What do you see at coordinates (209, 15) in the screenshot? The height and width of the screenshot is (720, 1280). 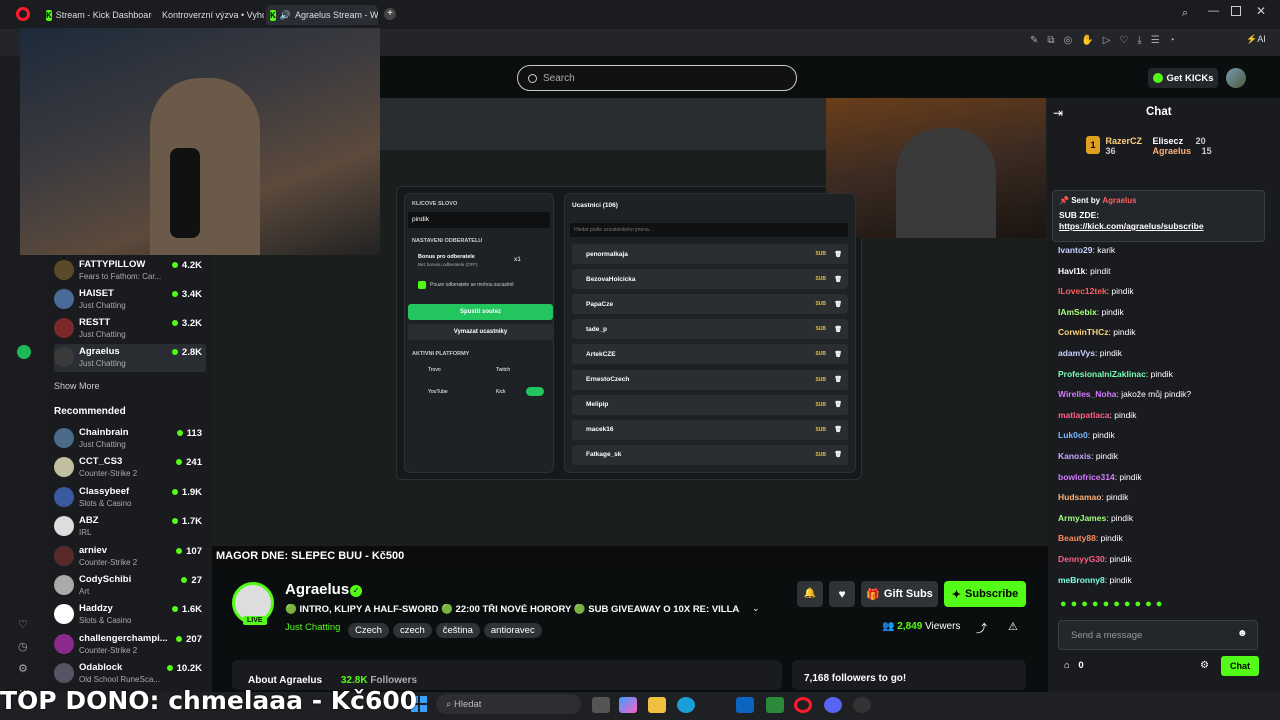 I see `tab-youtube: Kontroverzní výzva • Vyho` at bounding box center [209, 15].